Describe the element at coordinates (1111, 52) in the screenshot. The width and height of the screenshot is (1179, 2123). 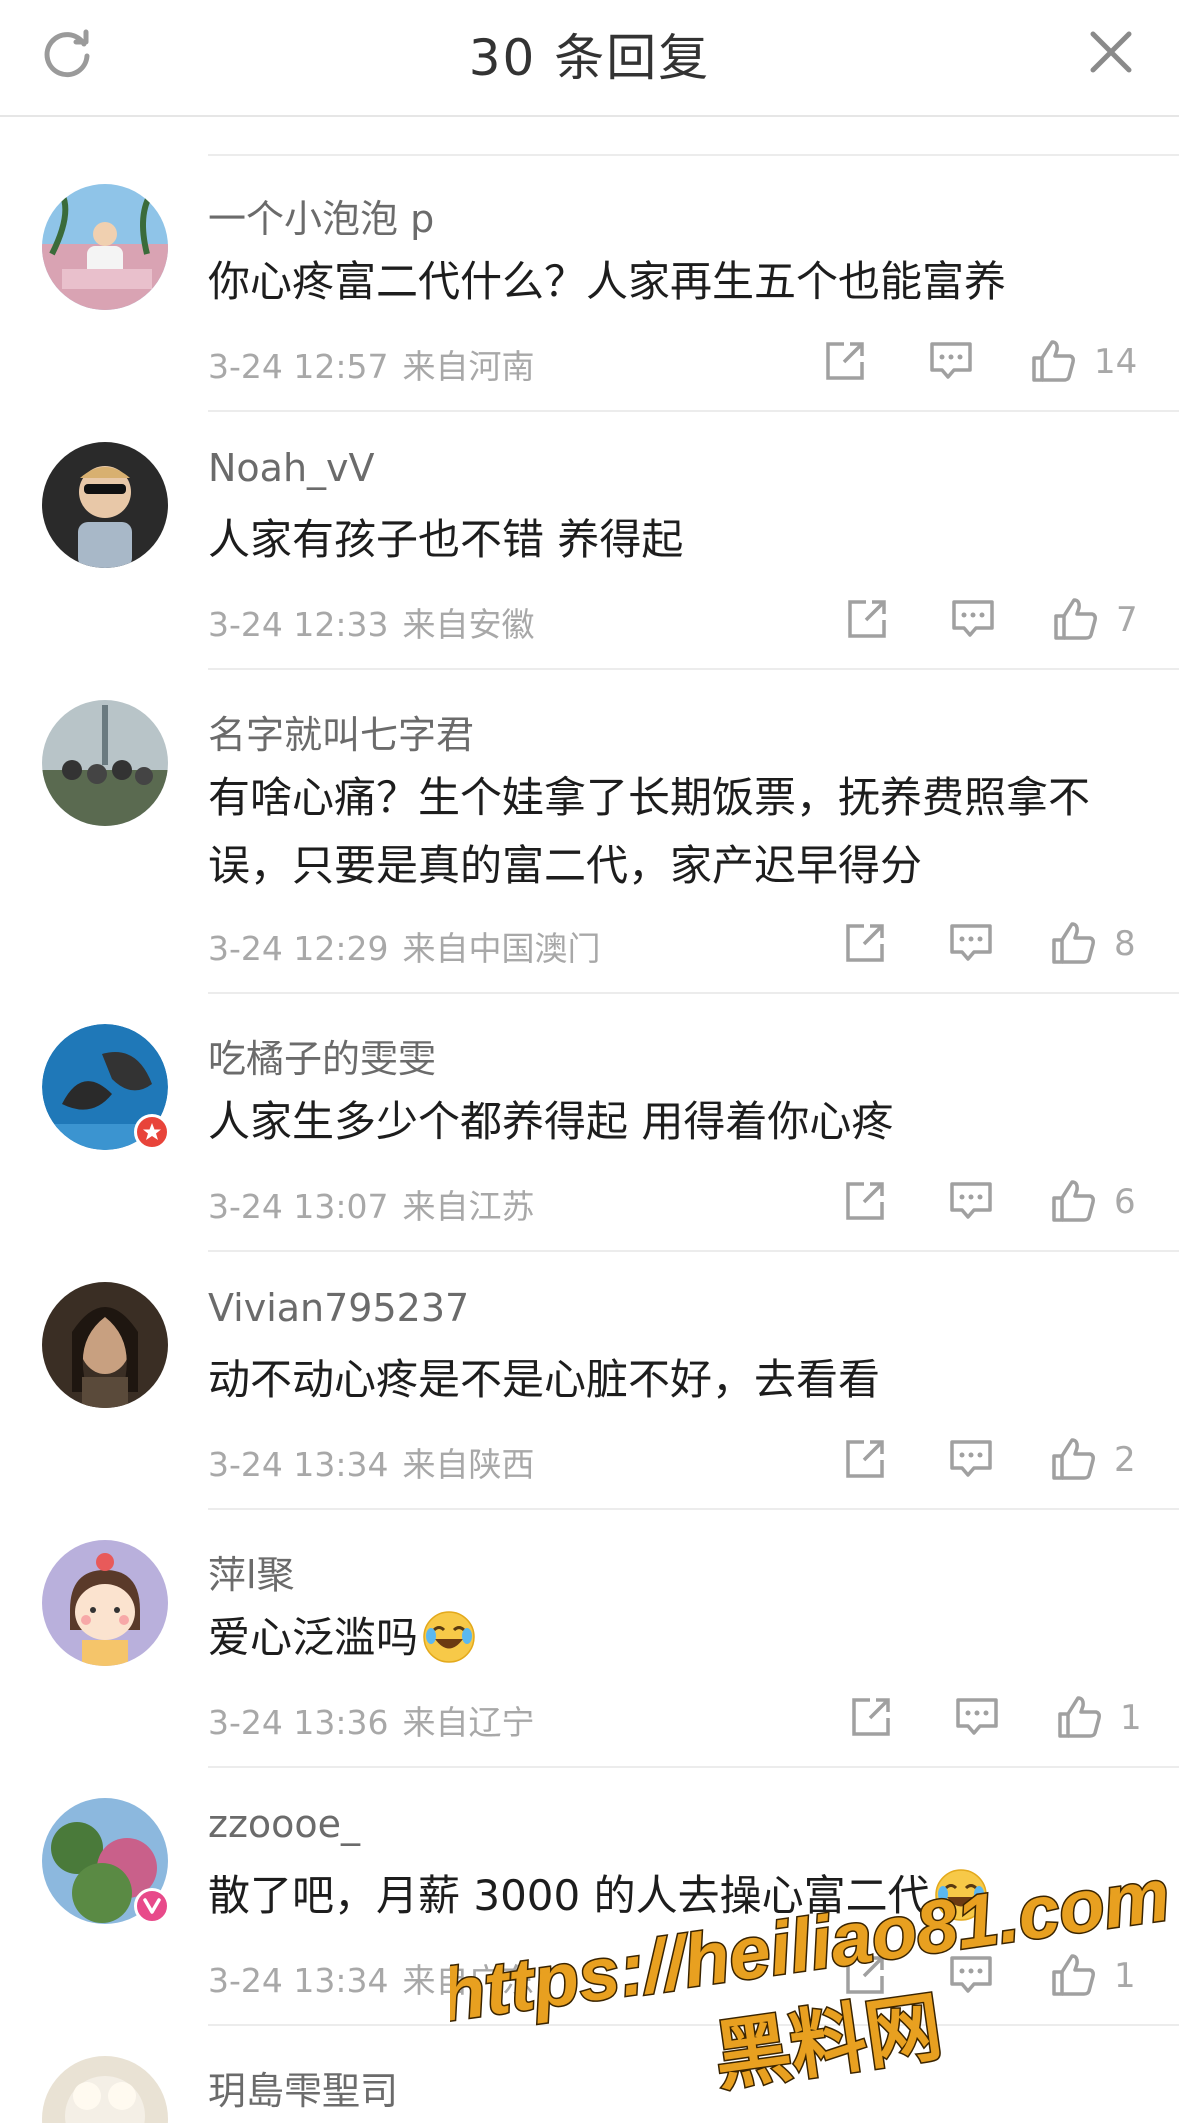
I see `close-button` at that location.